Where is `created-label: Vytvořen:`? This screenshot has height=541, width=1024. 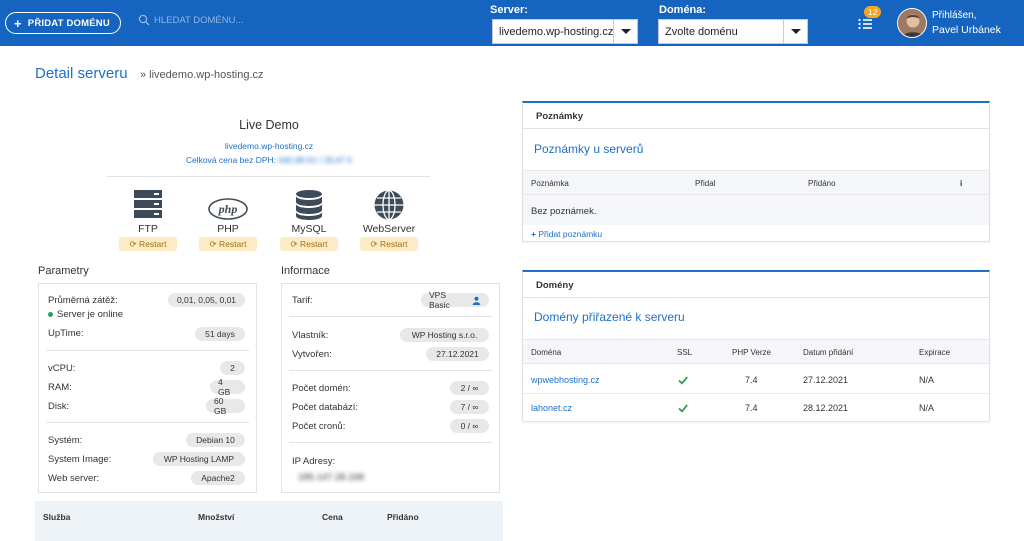
created-label: Vytvořen: is located at coordinates (312, 354).